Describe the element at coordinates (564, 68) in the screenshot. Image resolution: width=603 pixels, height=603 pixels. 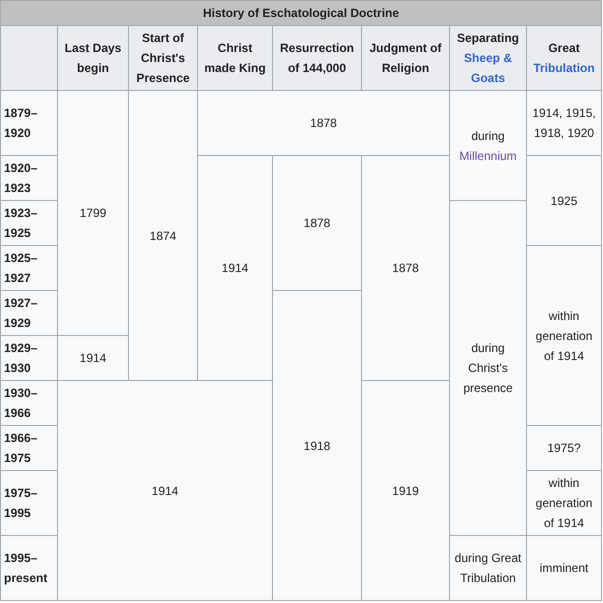
I see `link: Tribulation` at that location.